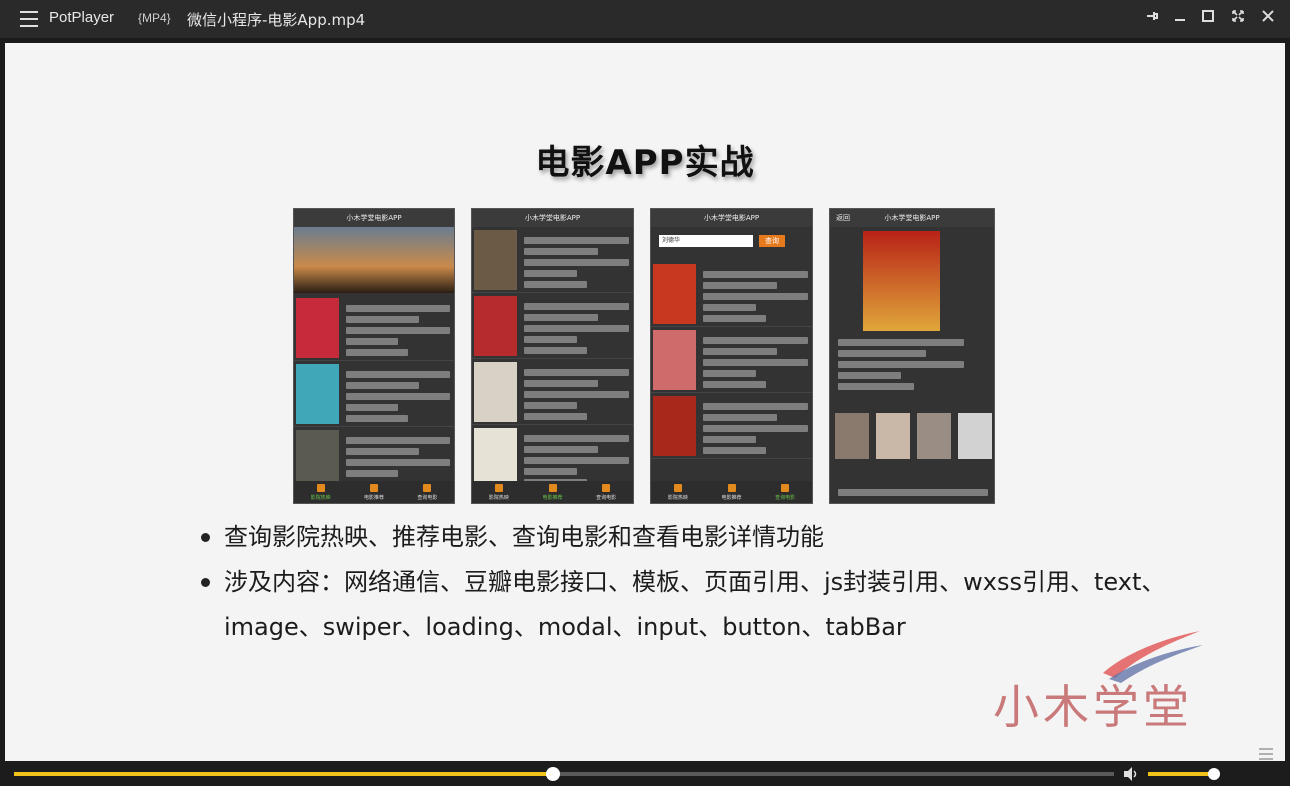 Image resolution: width=1290 pixels, height=786 pixels. I want to click on detail-info, so click(901, 366).